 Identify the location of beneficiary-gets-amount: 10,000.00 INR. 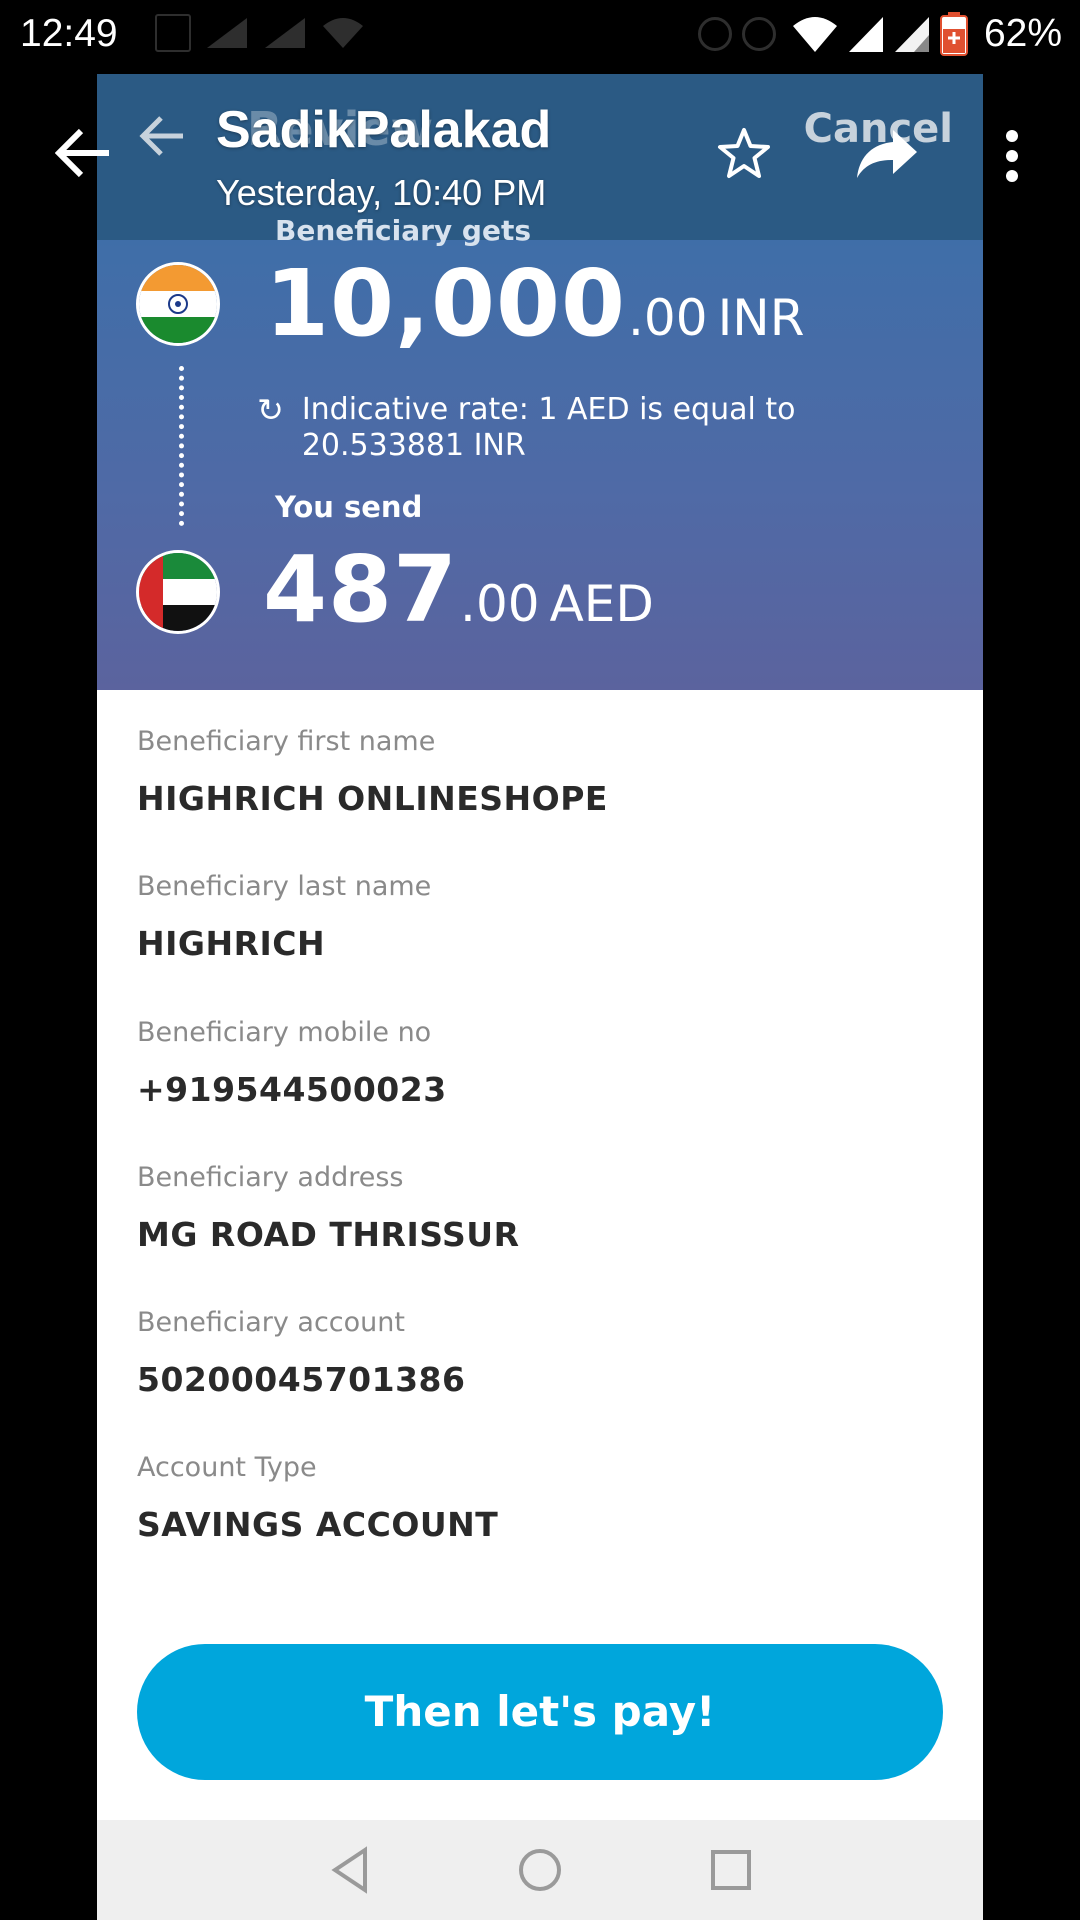
(534, 303).